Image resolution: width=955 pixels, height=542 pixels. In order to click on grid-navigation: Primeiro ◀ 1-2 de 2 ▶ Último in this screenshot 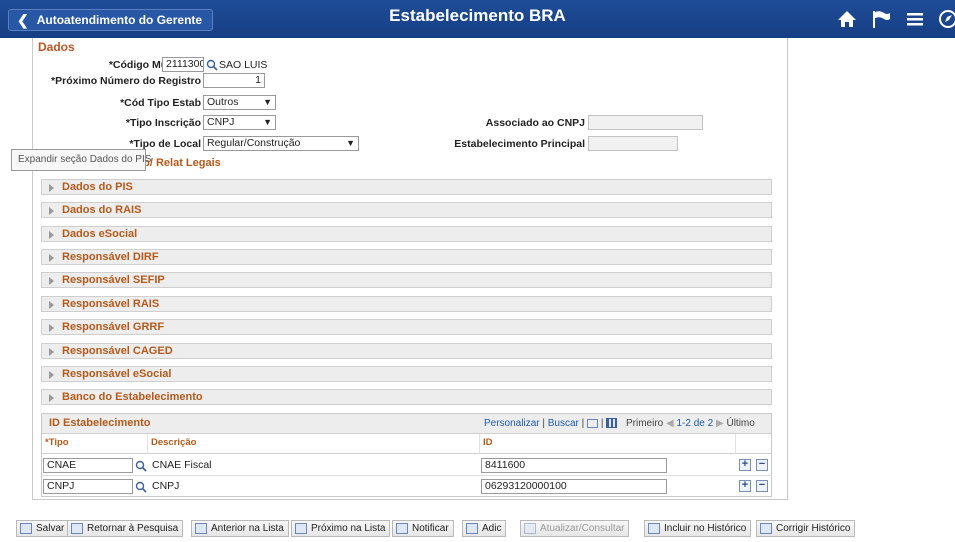, I will do `click(690, 423)`.